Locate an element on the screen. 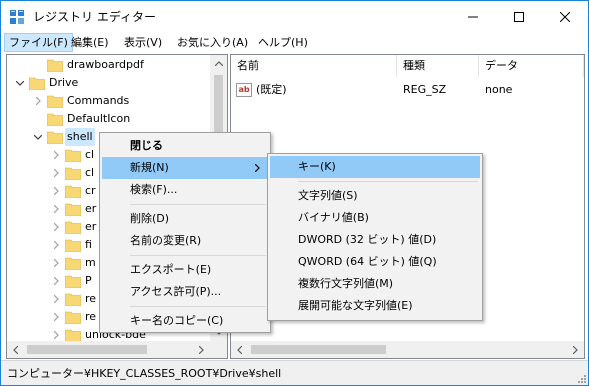  tree-item: Commands is located at coordinates (108, 101).